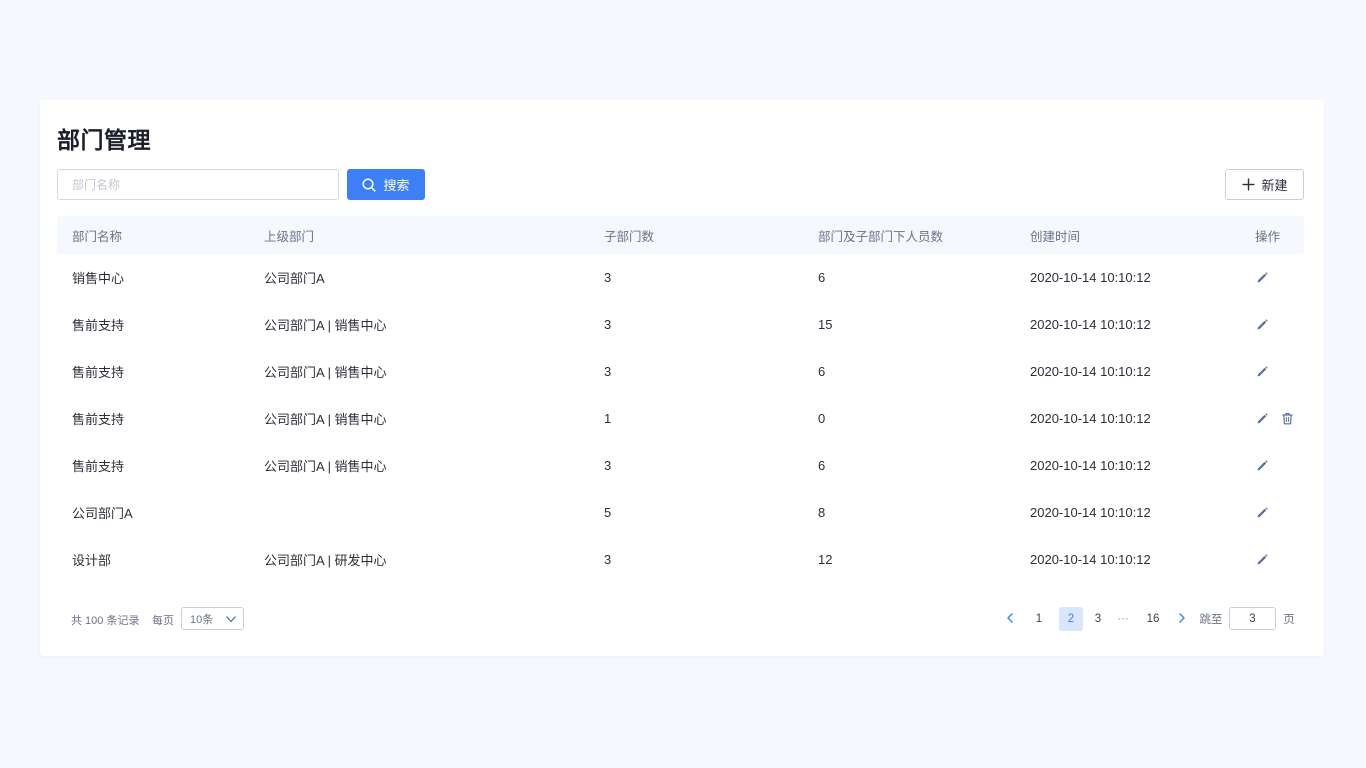  Describe the element at coordinates (629, 236) in the screenshot. I see `column-header-children: 子部门数` at that location.